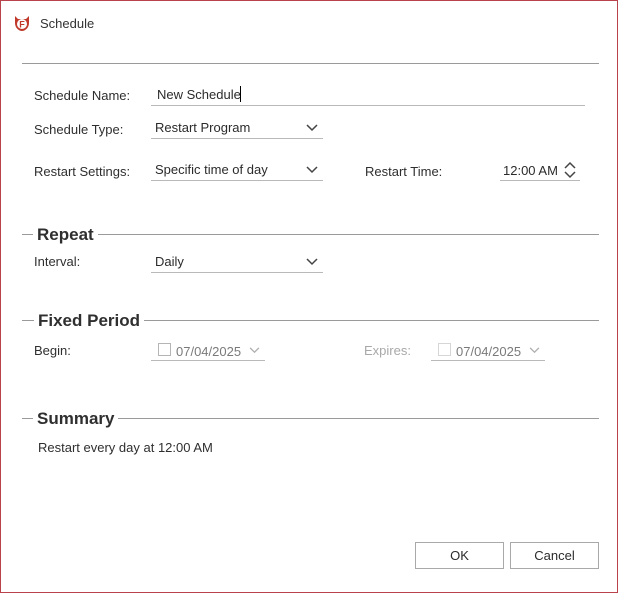 This screenshot has width=618, height=593. Describe the element at coordinates (554, 555) in the screenshot. I see `cancel-button: Cancel` at that location.